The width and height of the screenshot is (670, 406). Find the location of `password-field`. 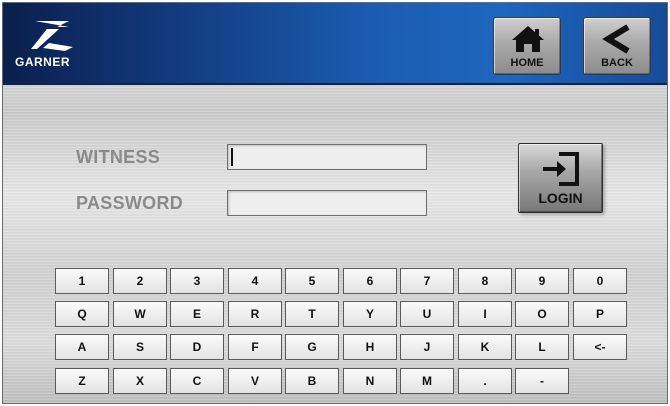

password-field is located at coordinates (327, 203).